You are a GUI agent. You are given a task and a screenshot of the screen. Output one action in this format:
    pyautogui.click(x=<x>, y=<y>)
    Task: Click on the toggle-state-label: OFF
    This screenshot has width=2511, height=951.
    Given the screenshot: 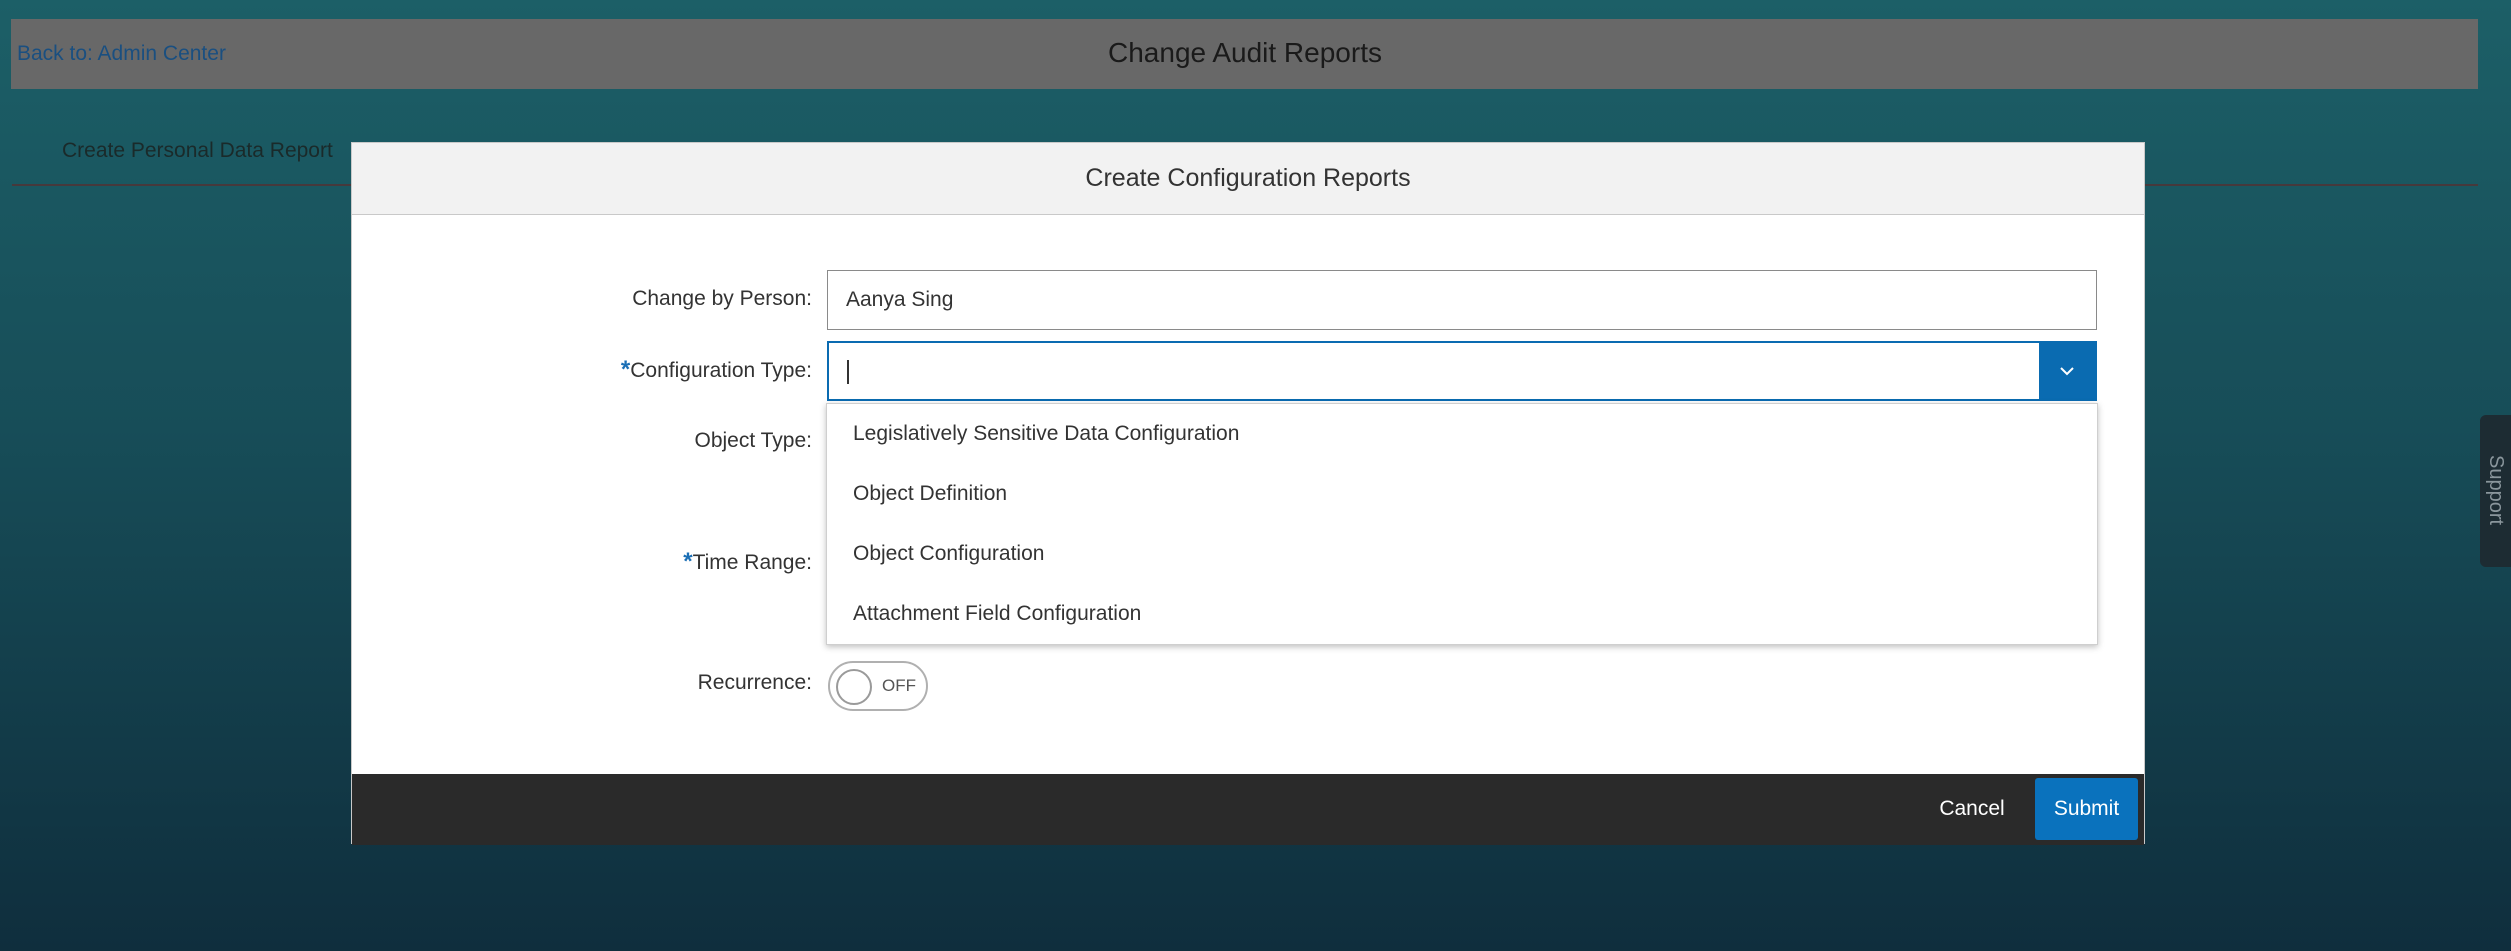 What is the action you would take?
    pyautogui.click(x=899, y=685)
    